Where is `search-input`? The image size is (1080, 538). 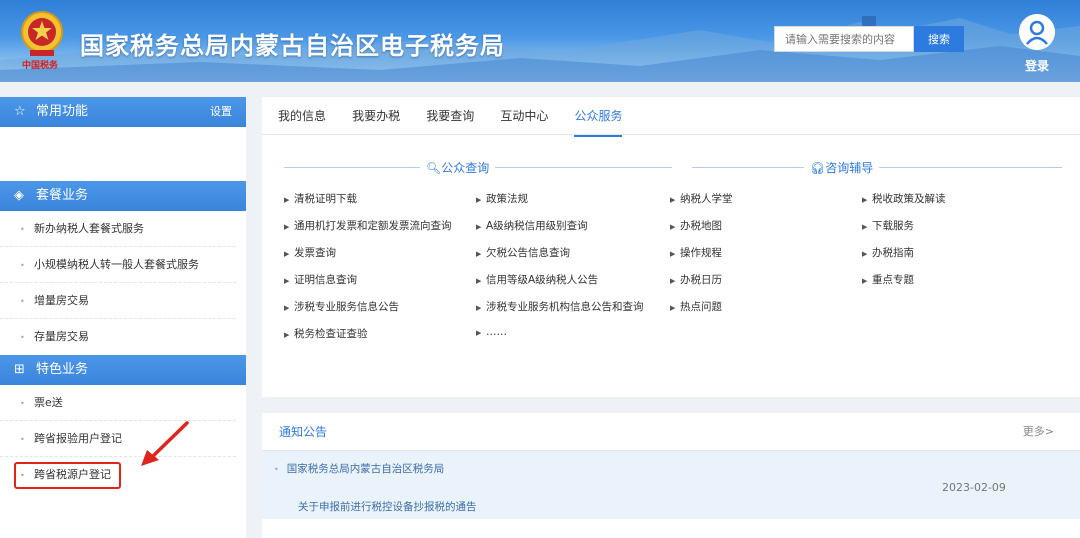
search-input is located at coordinates (844, 39).